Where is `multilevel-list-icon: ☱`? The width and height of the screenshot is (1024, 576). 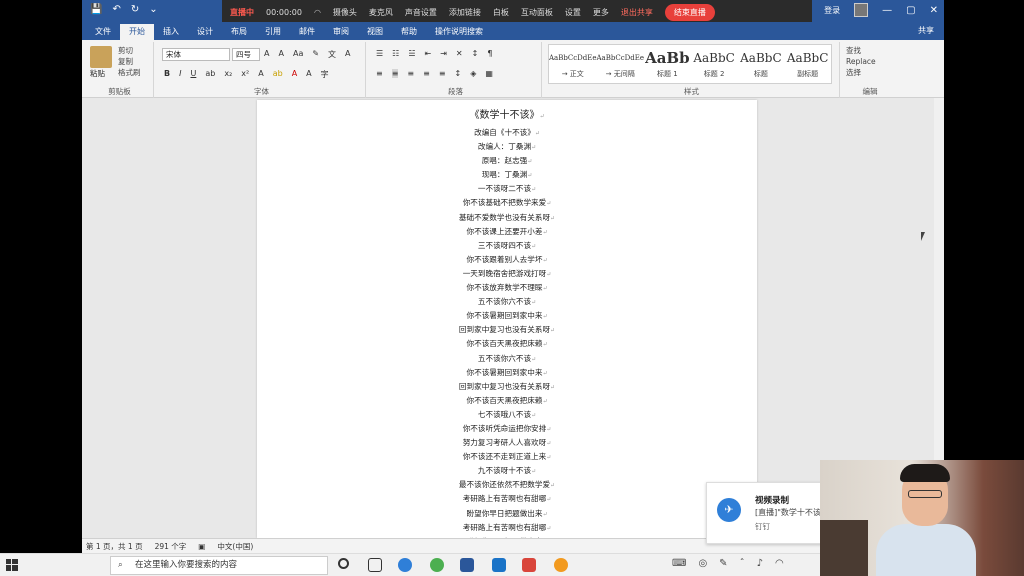 multilevel-list-icon: ☱ is located at coordinates (411, 53).